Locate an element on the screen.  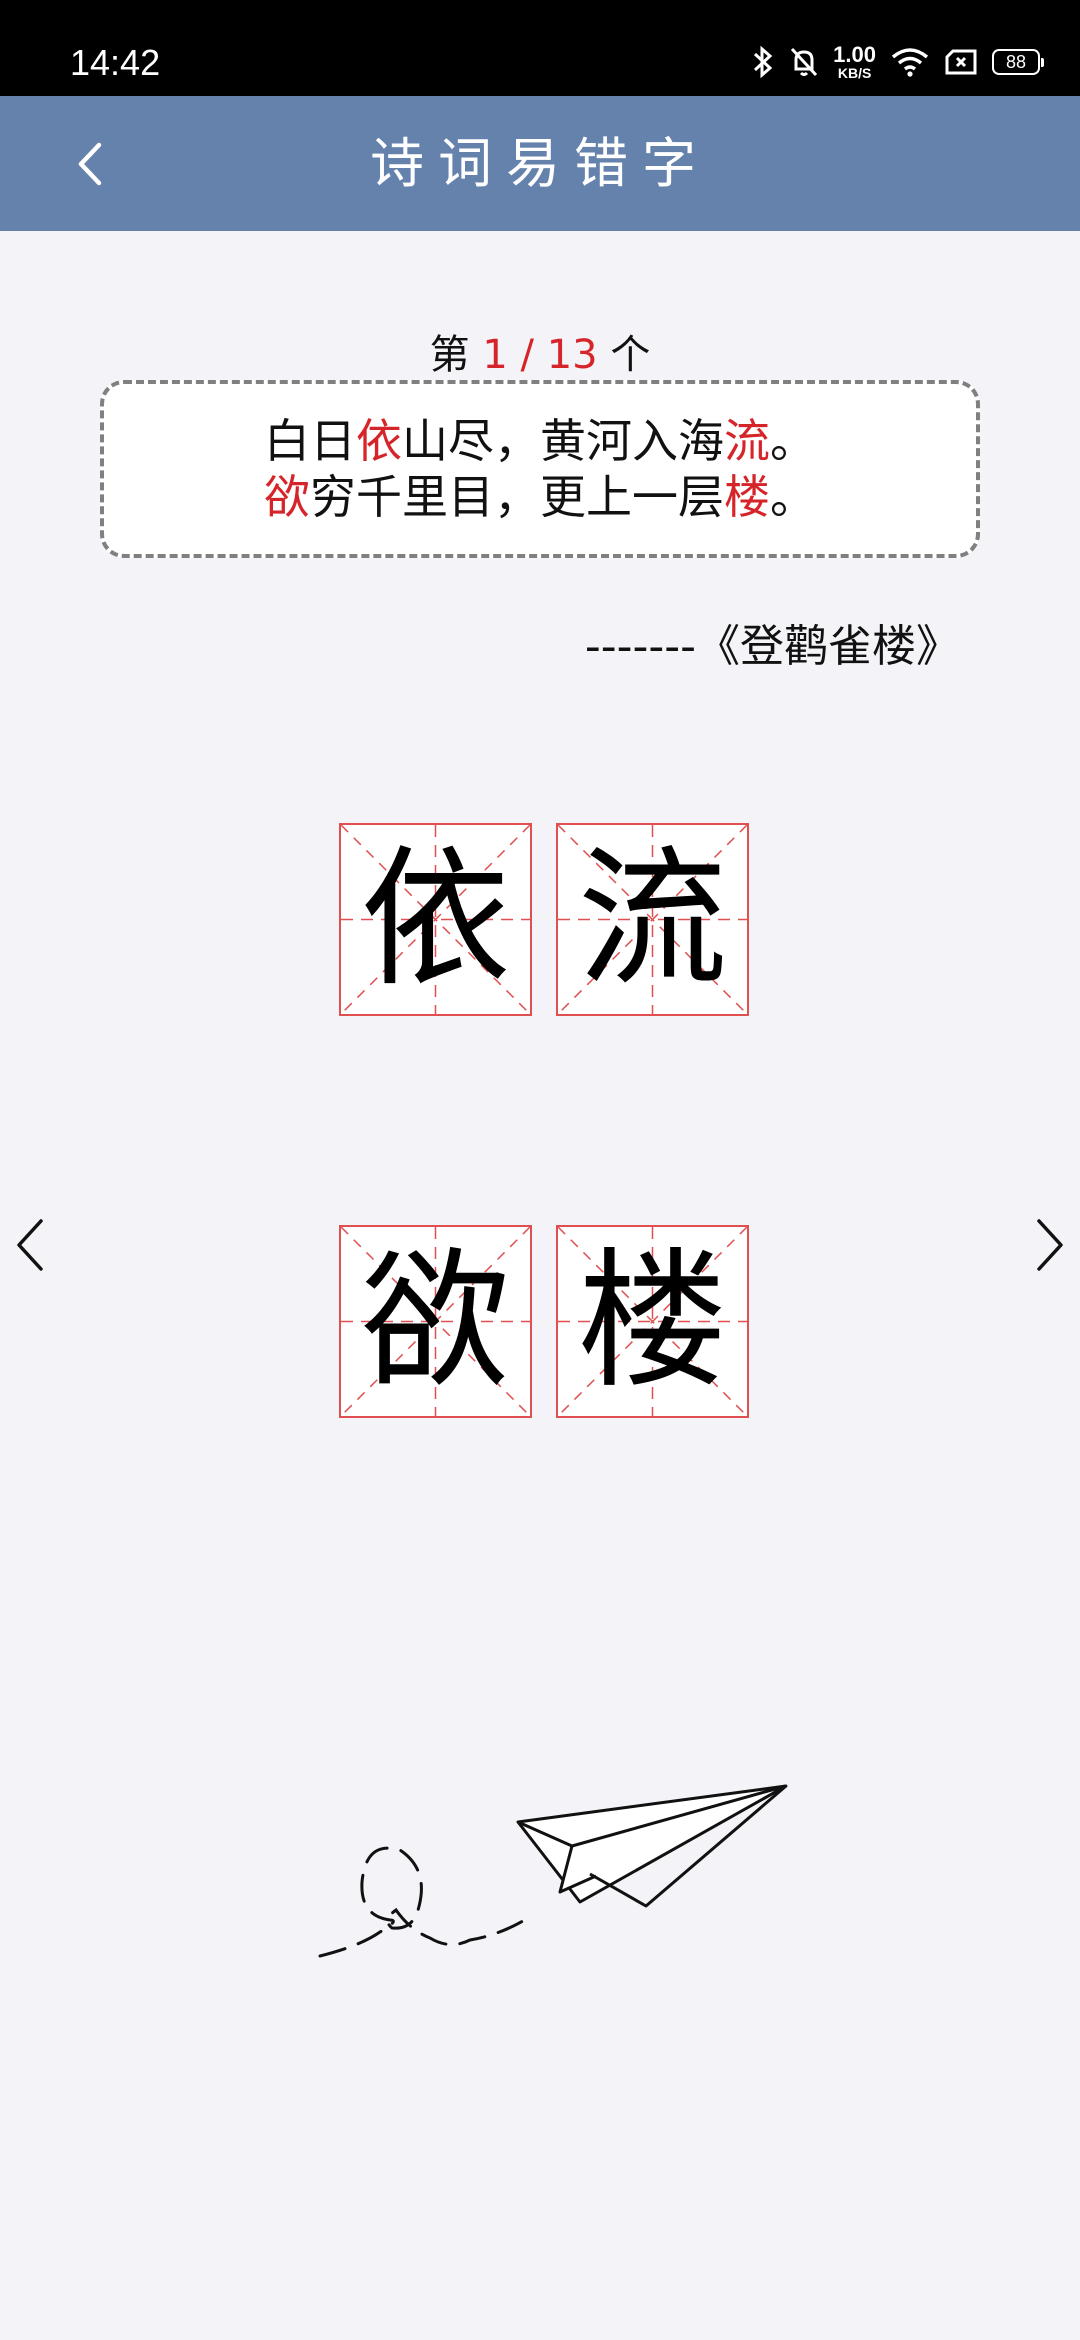
chevron-right-icon is located at coordinates (1050, 1245).